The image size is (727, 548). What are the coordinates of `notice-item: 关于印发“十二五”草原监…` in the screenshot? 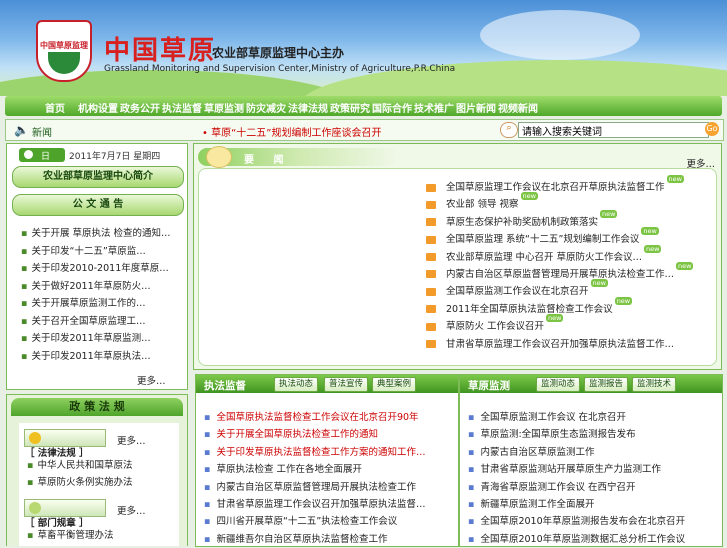 It's located at (101, 252).